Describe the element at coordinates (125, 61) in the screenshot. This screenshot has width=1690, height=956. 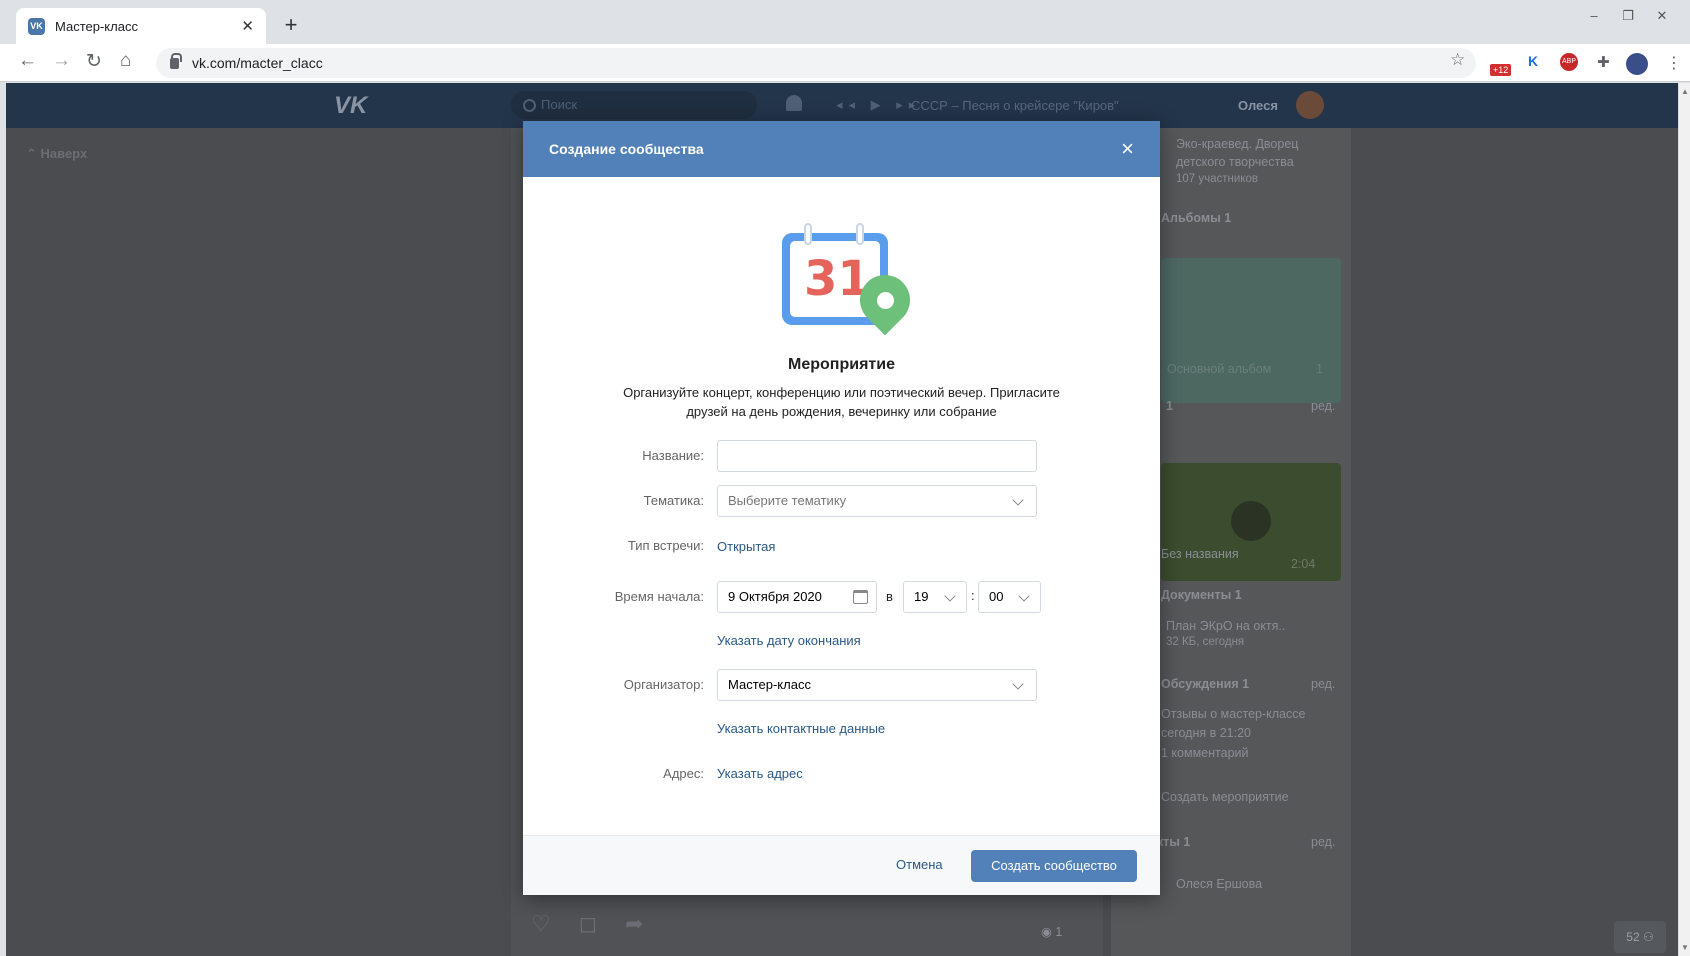
I see `home-icon: ⌂` at that location.